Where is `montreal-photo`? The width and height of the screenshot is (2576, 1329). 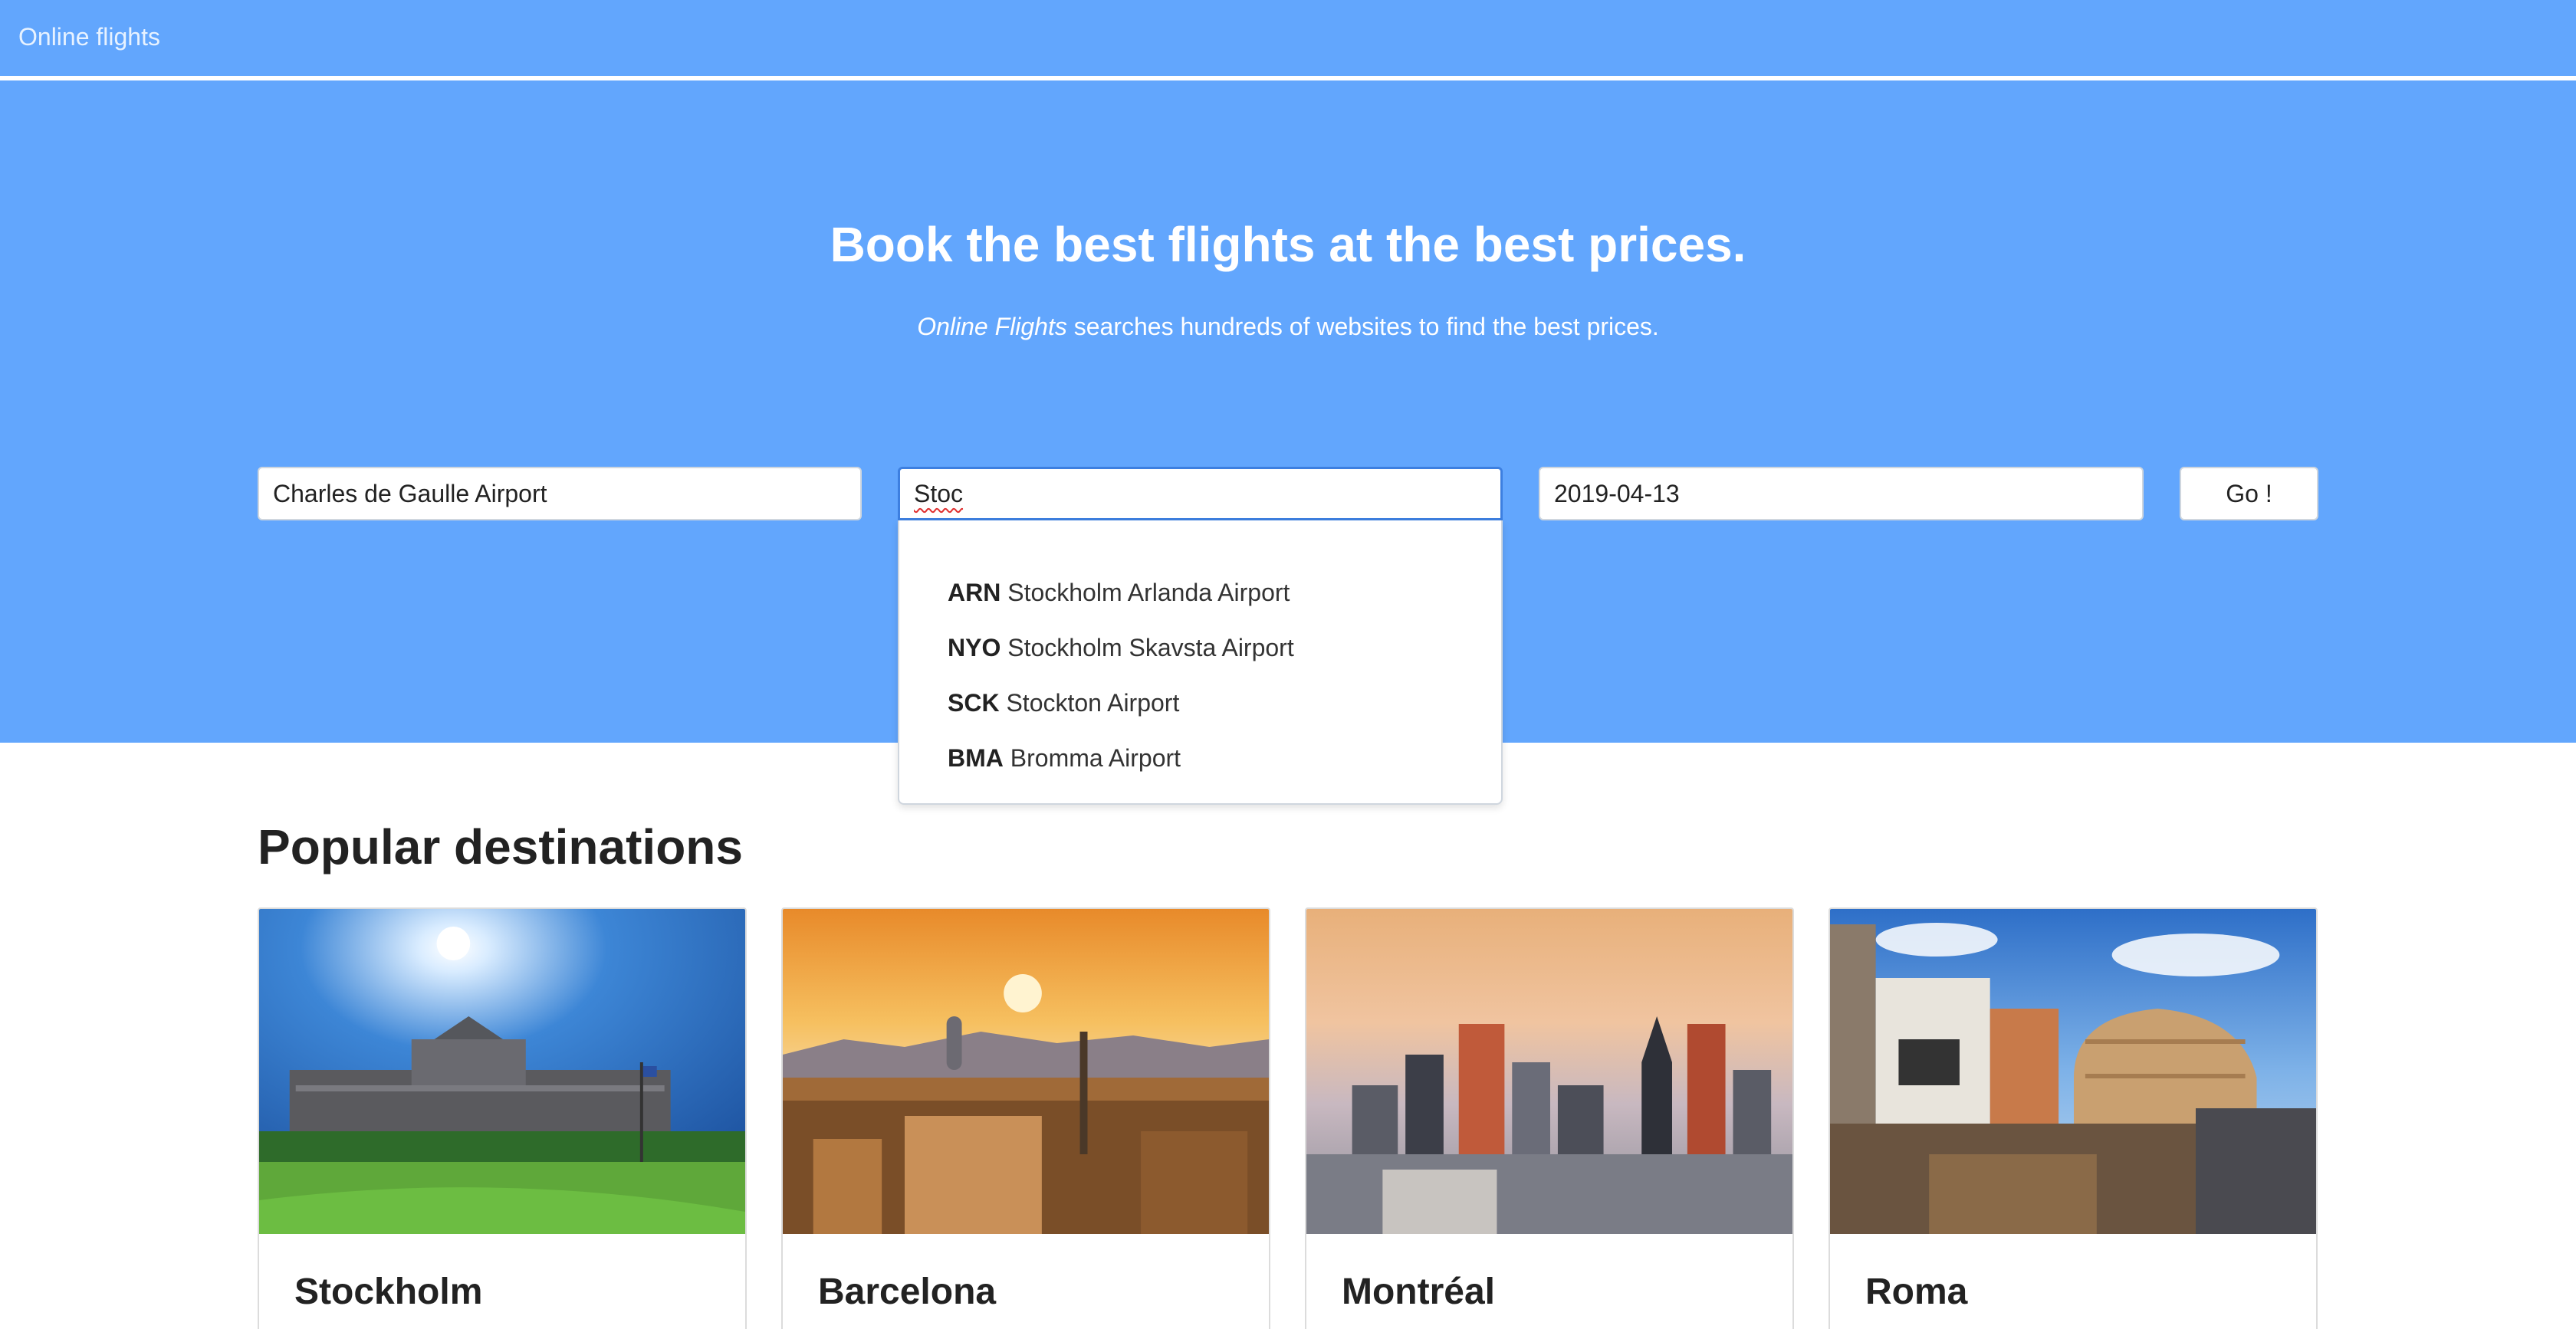
montreal-photo is located at coordinates (1549, 1071).